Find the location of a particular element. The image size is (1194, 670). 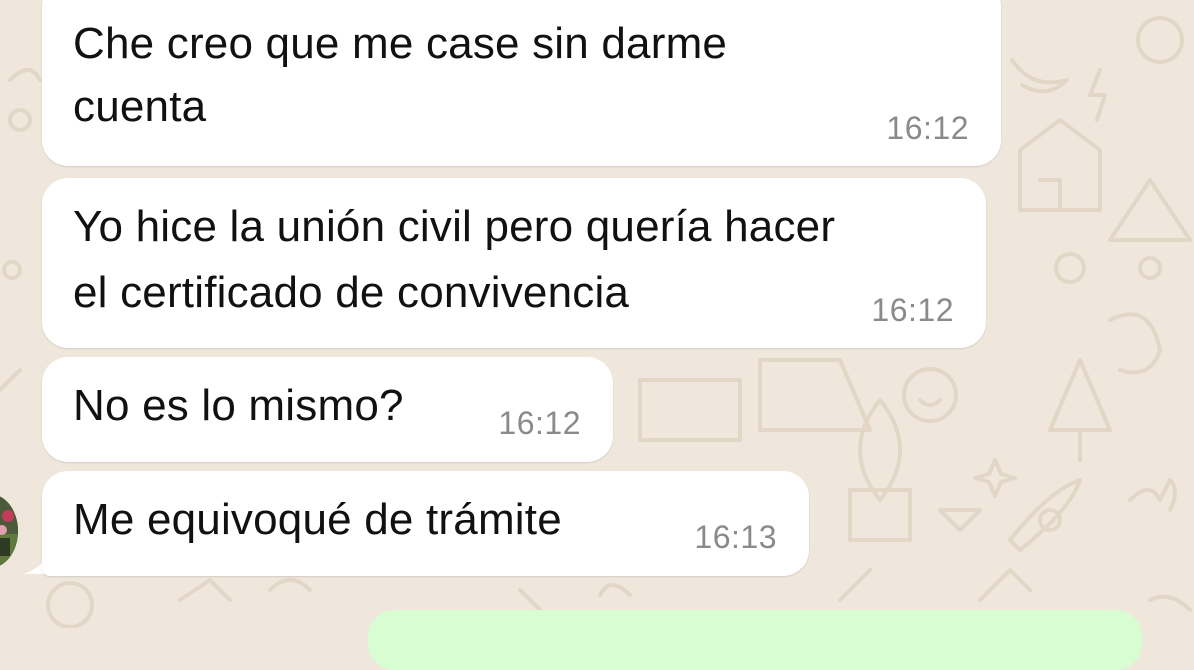

message-text-line: Che creo que me case sin darme is located at coordinates (400, 43).